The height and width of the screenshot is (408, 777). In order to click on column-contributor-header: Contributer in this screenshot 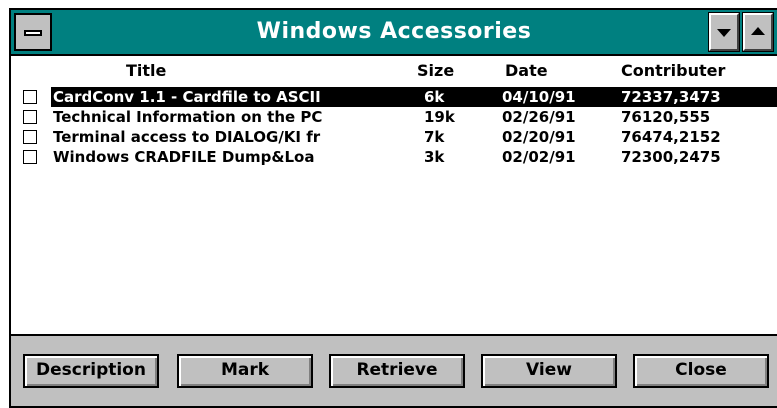, I will do `click(673, 70)`.